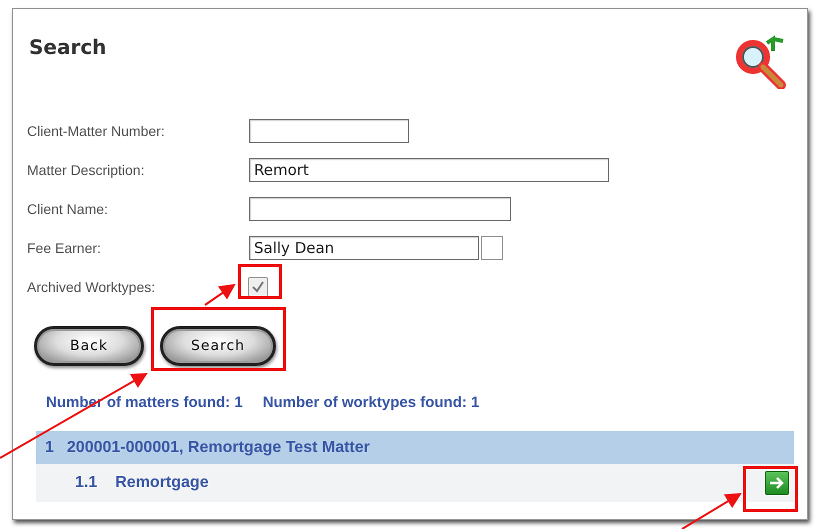  What do you see at coordinates (86, 483) in the screenshot?
I see `row-number: 1.1` at bounding box center [86, 483].